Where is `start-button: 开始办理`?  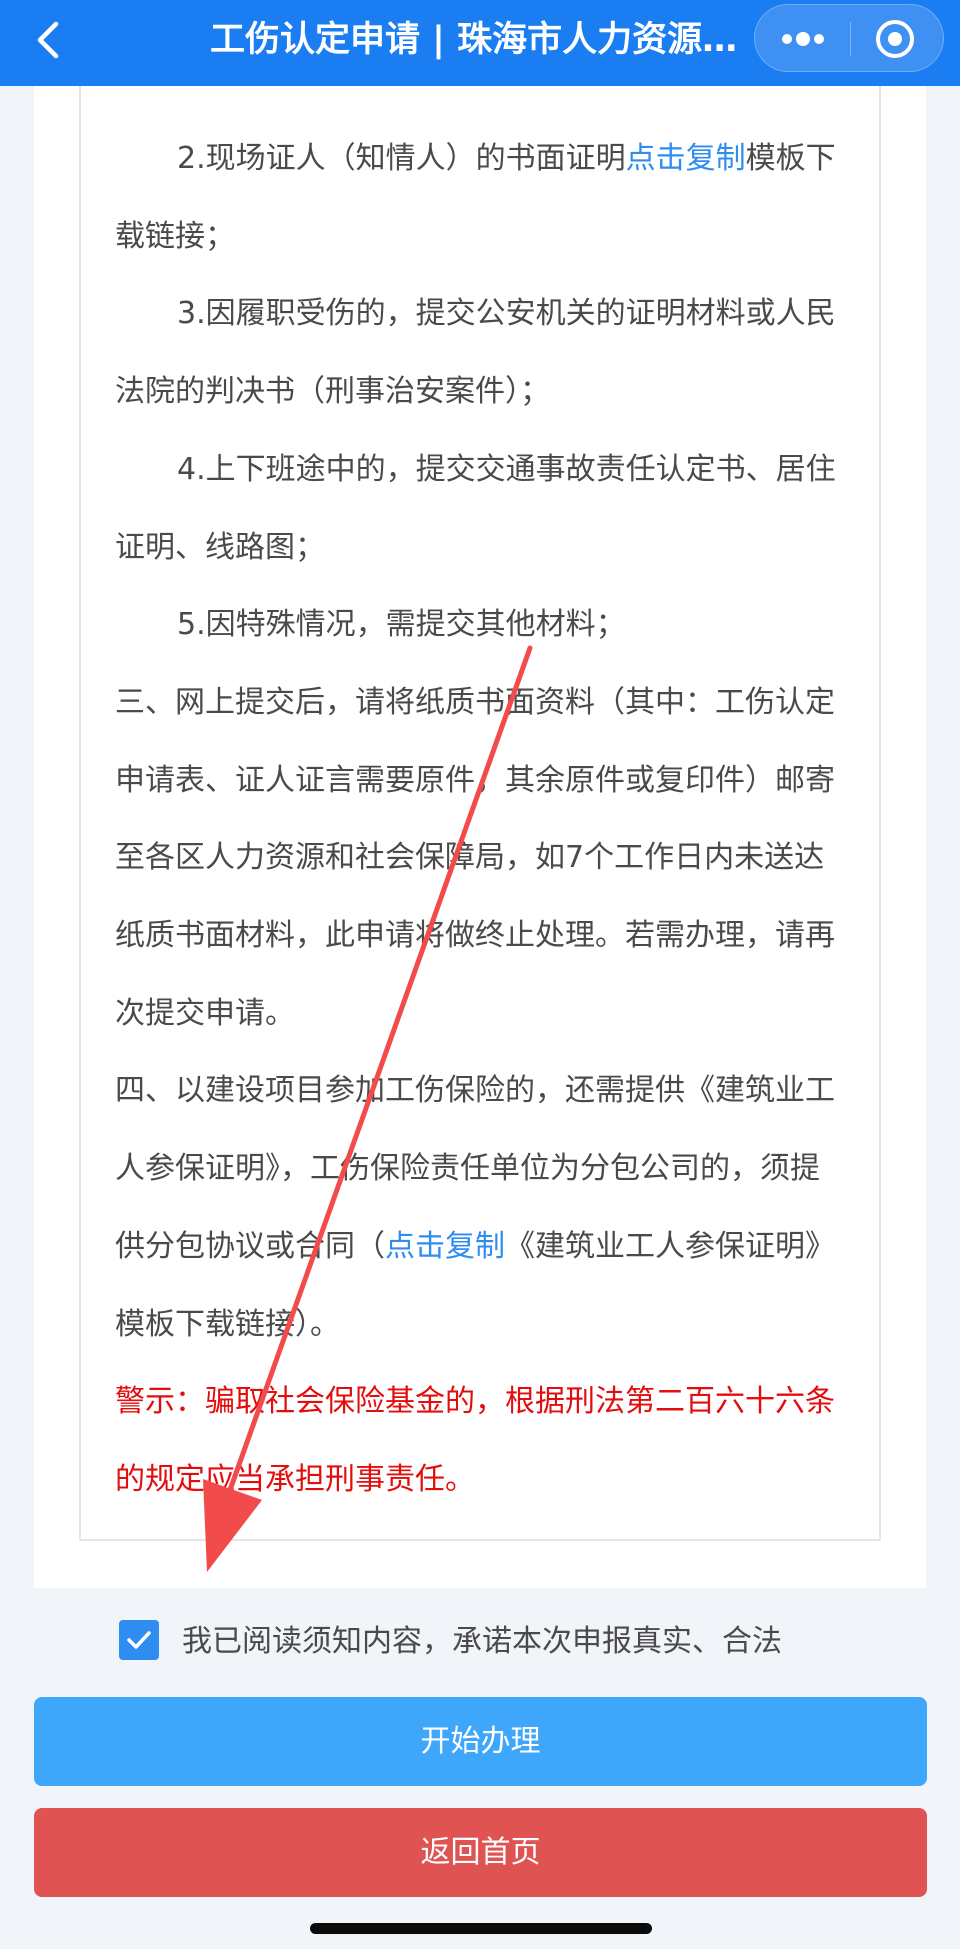 start-button: 开始办理 is located at coordinates (480, 1741).